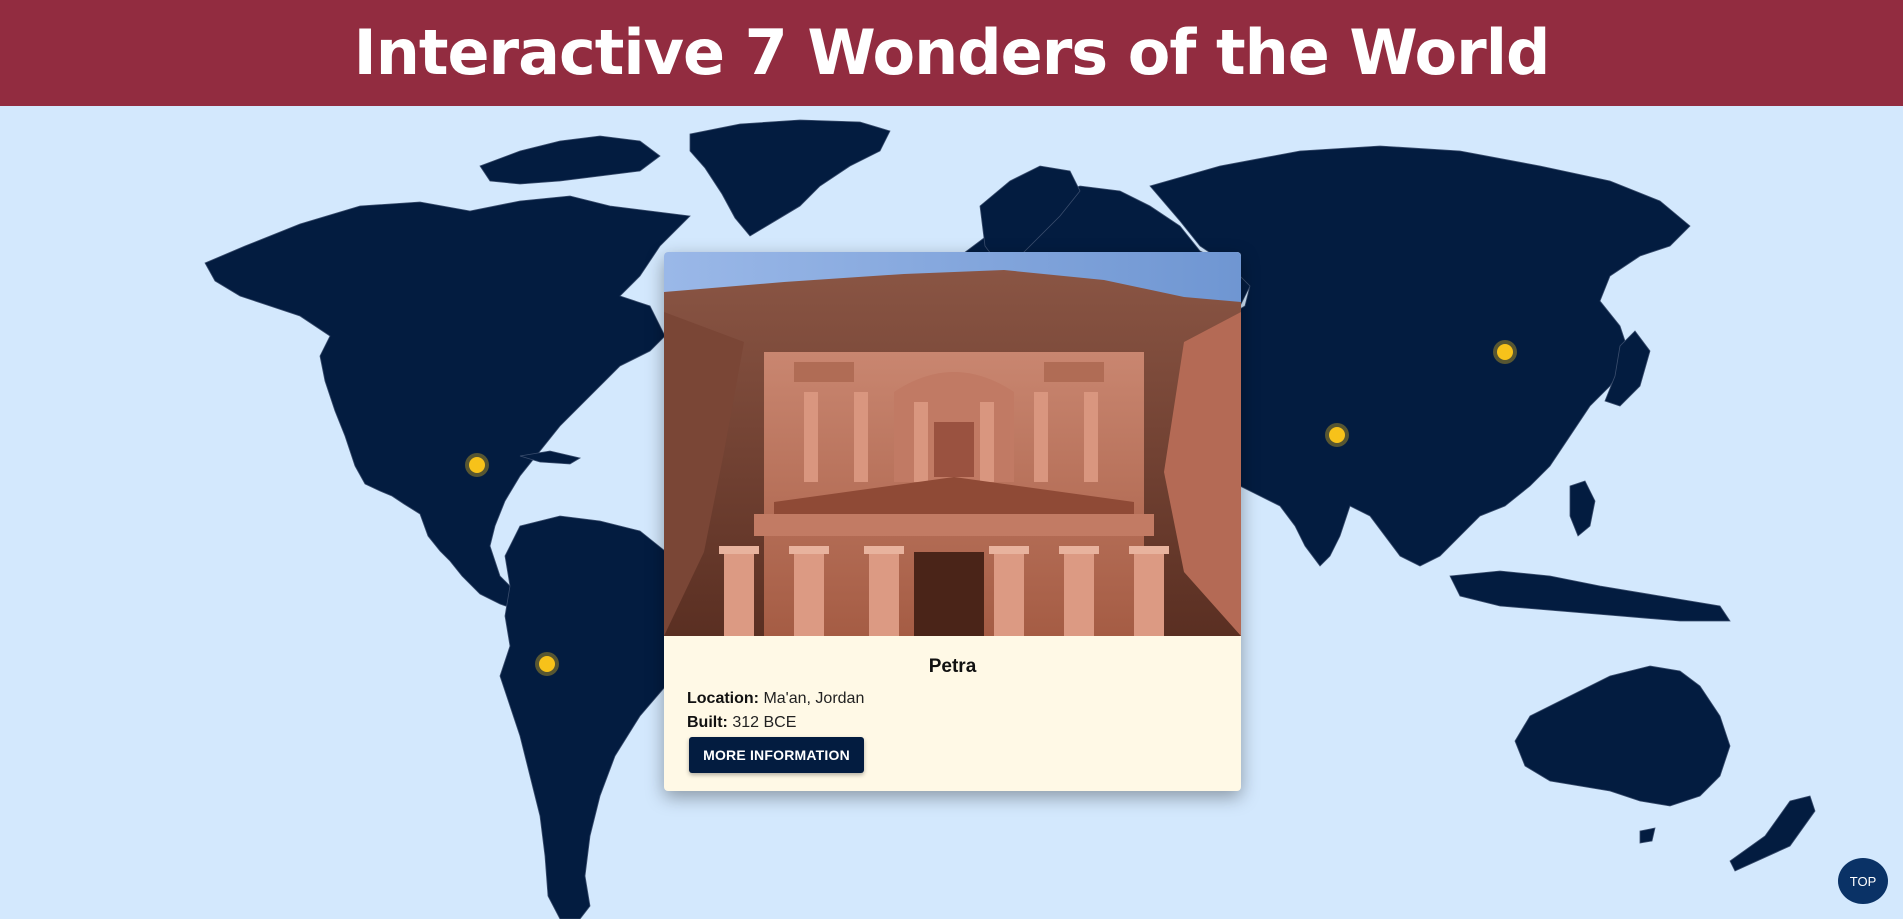 The image size is (1903, 919). What do you see at coordinates (814, 698) in the screenshot?
I see `location-value: Ma'an, Jordan` at bounding box center [814, 698].